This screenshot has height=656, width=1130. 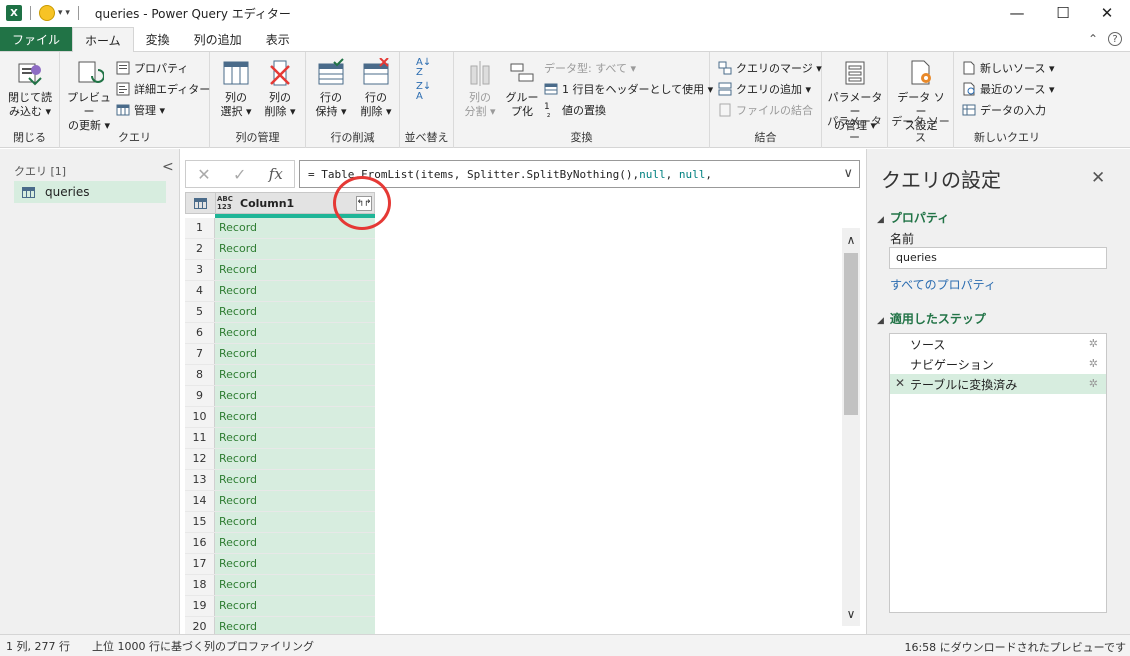 What do you see at coordinates (276, 174) in the screenshot?
I see `insert-function-icon: fx` at bounding box center [276, 174].